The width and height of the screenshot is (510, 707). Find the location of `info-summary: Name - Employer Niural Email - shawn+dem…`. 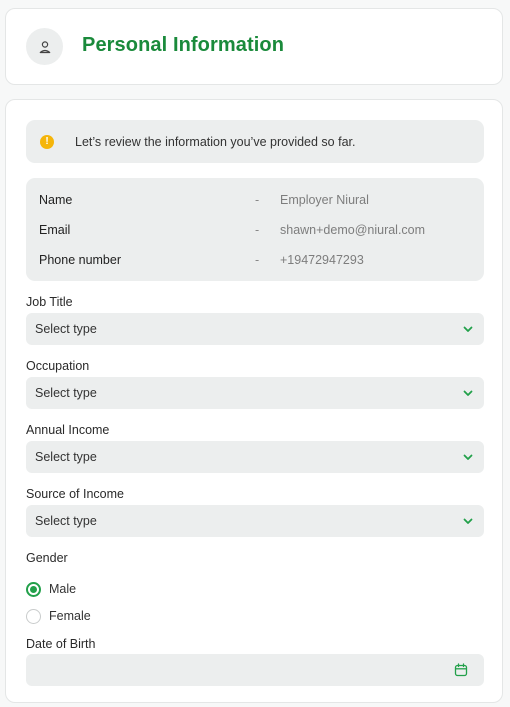

info-summary: Name - Employer Niural Email - shawn+dem… is located at coordinates (255, 229).